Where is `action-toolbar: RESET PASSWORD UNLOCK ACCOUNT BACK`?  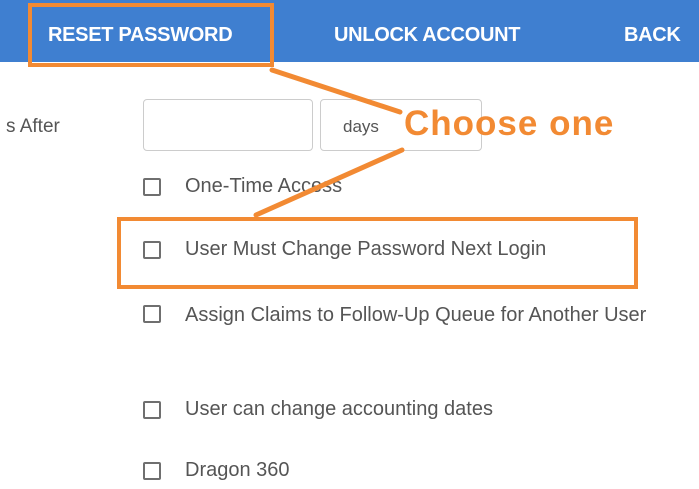 action-toolbar: RESET PASSWORD UNLOCK ACCOUNT BACK is located at coordinates (349, 31).